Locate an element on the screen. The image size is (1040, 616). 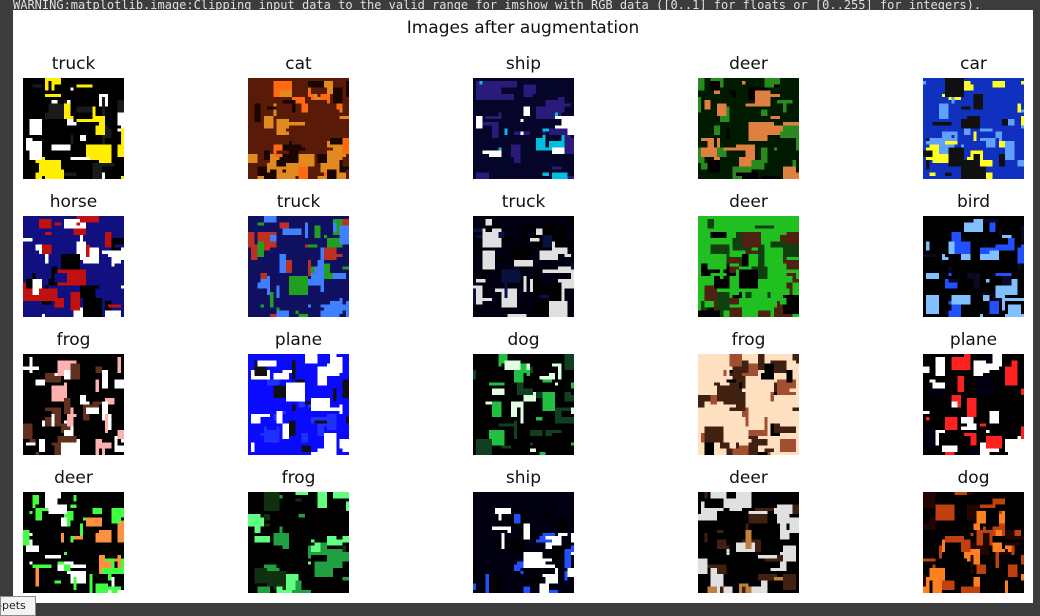
image-label: horse is located at coordinates (73, 202).